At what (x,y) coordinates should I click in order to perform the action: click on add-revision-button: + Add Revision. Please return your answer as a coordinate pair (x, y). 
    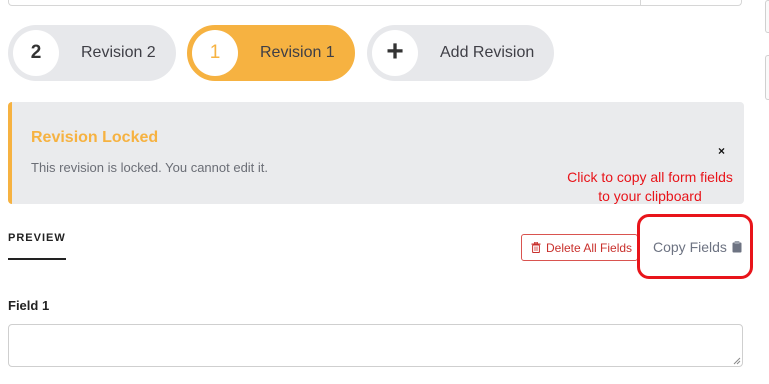
    Looking at the image, I should click on (460, 53).